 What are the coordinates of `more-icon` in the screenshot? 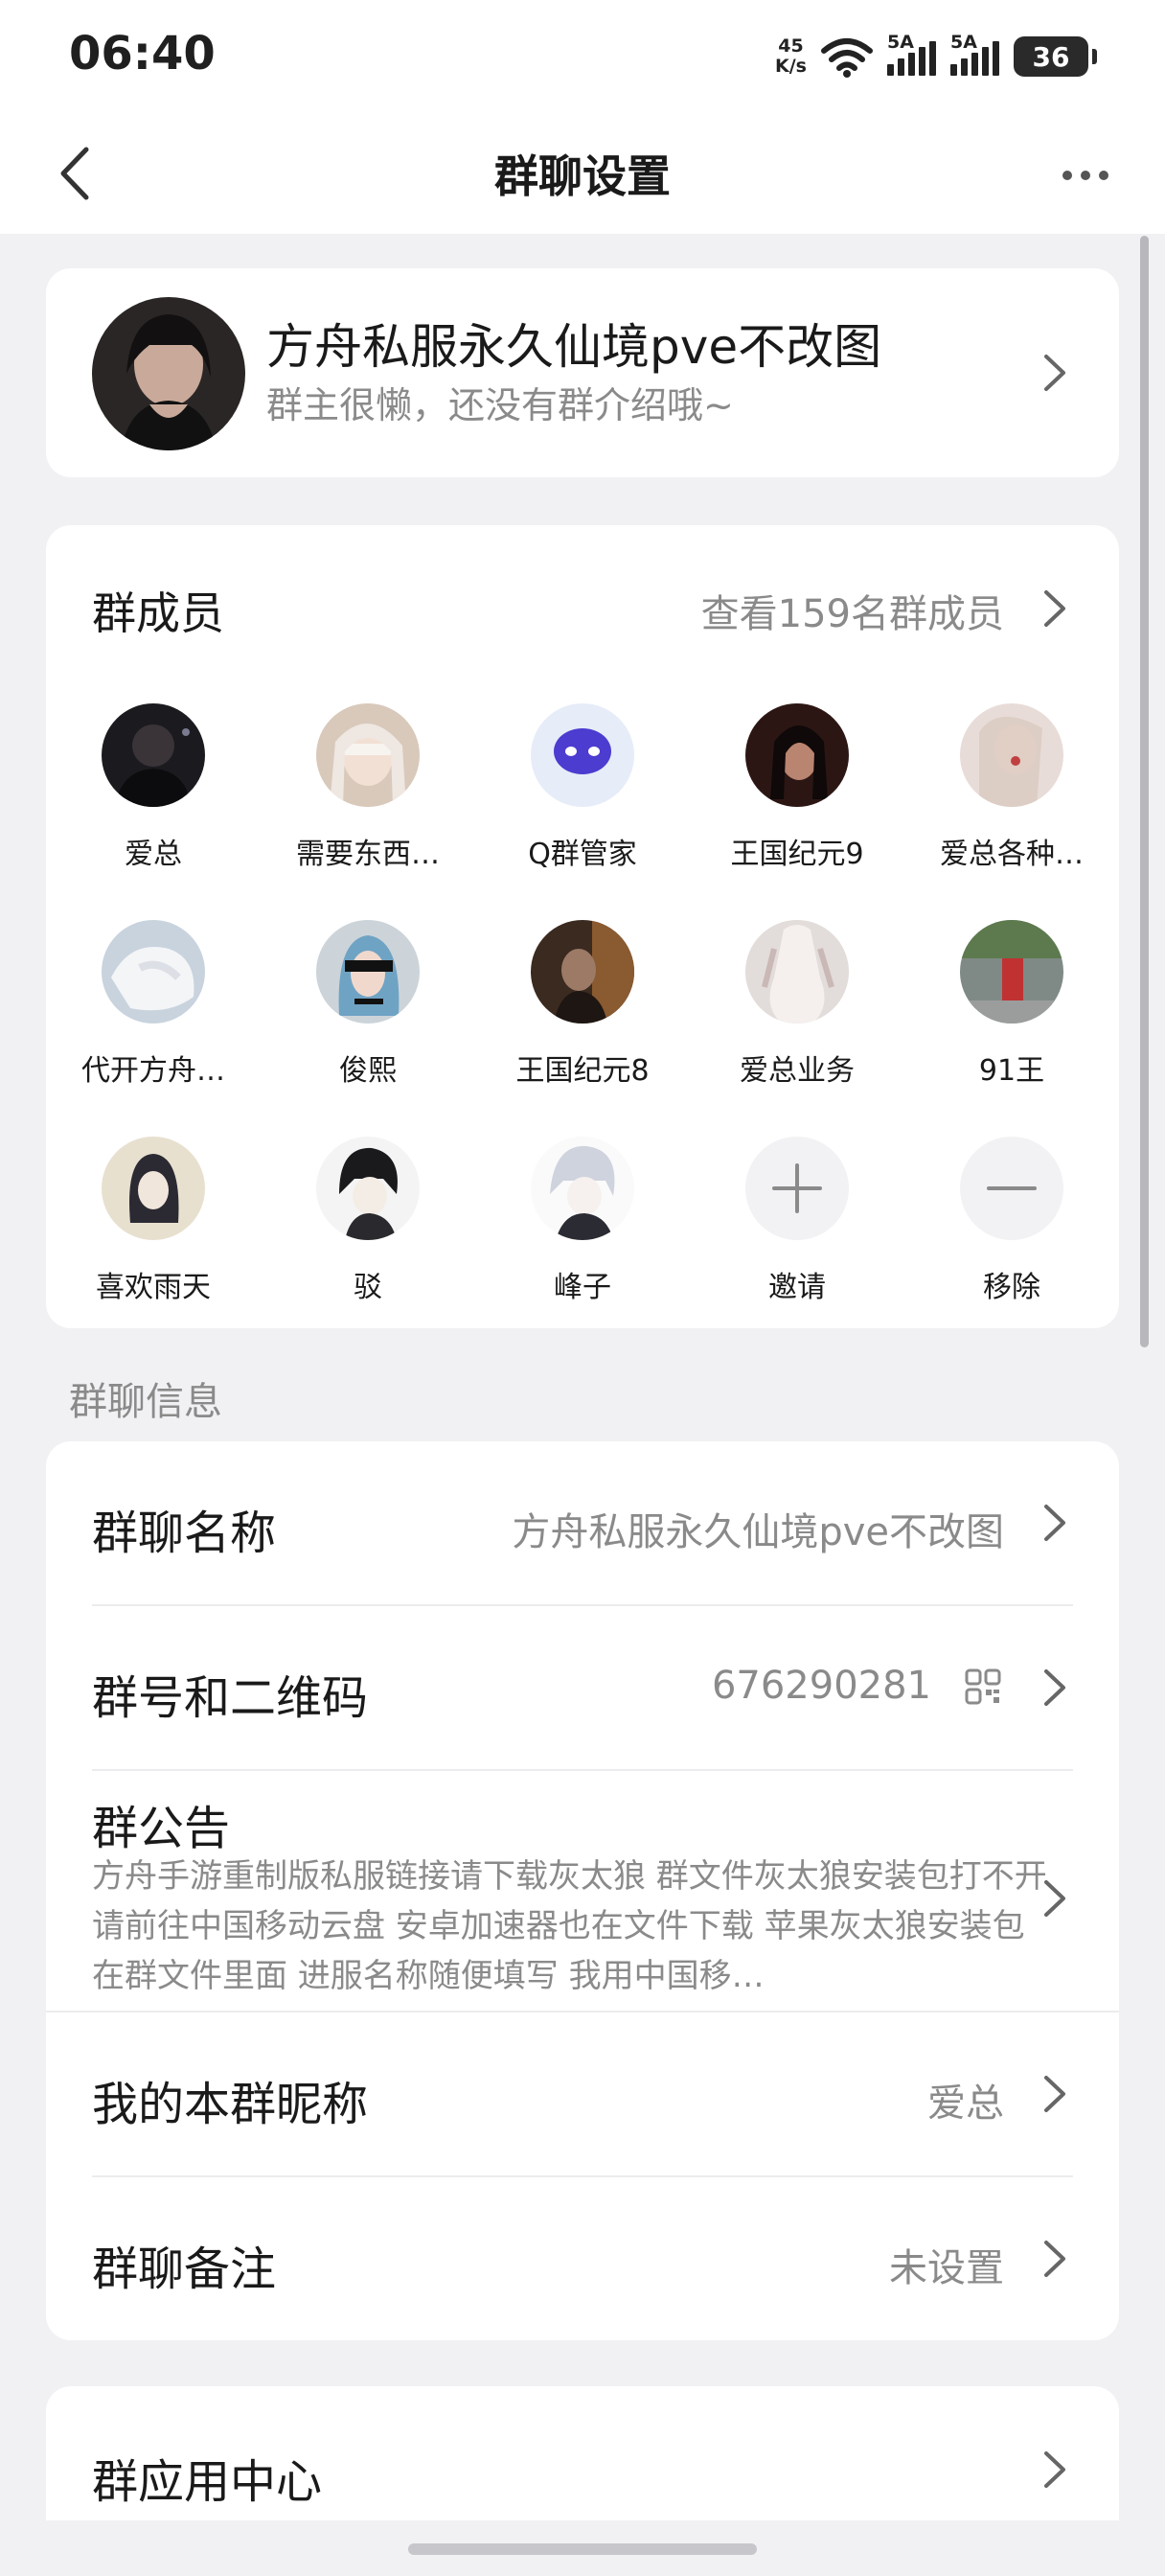 It's located at (1085, 175).